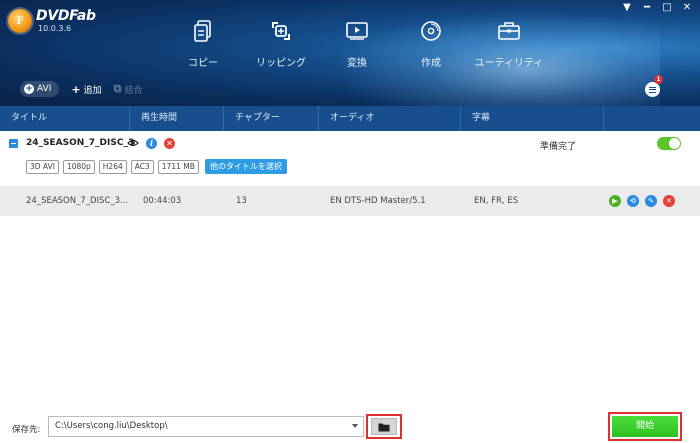 The image size is (700, 443). I want to click on select-other-title-button: 他のタイトルを選択, so click(245, 166).